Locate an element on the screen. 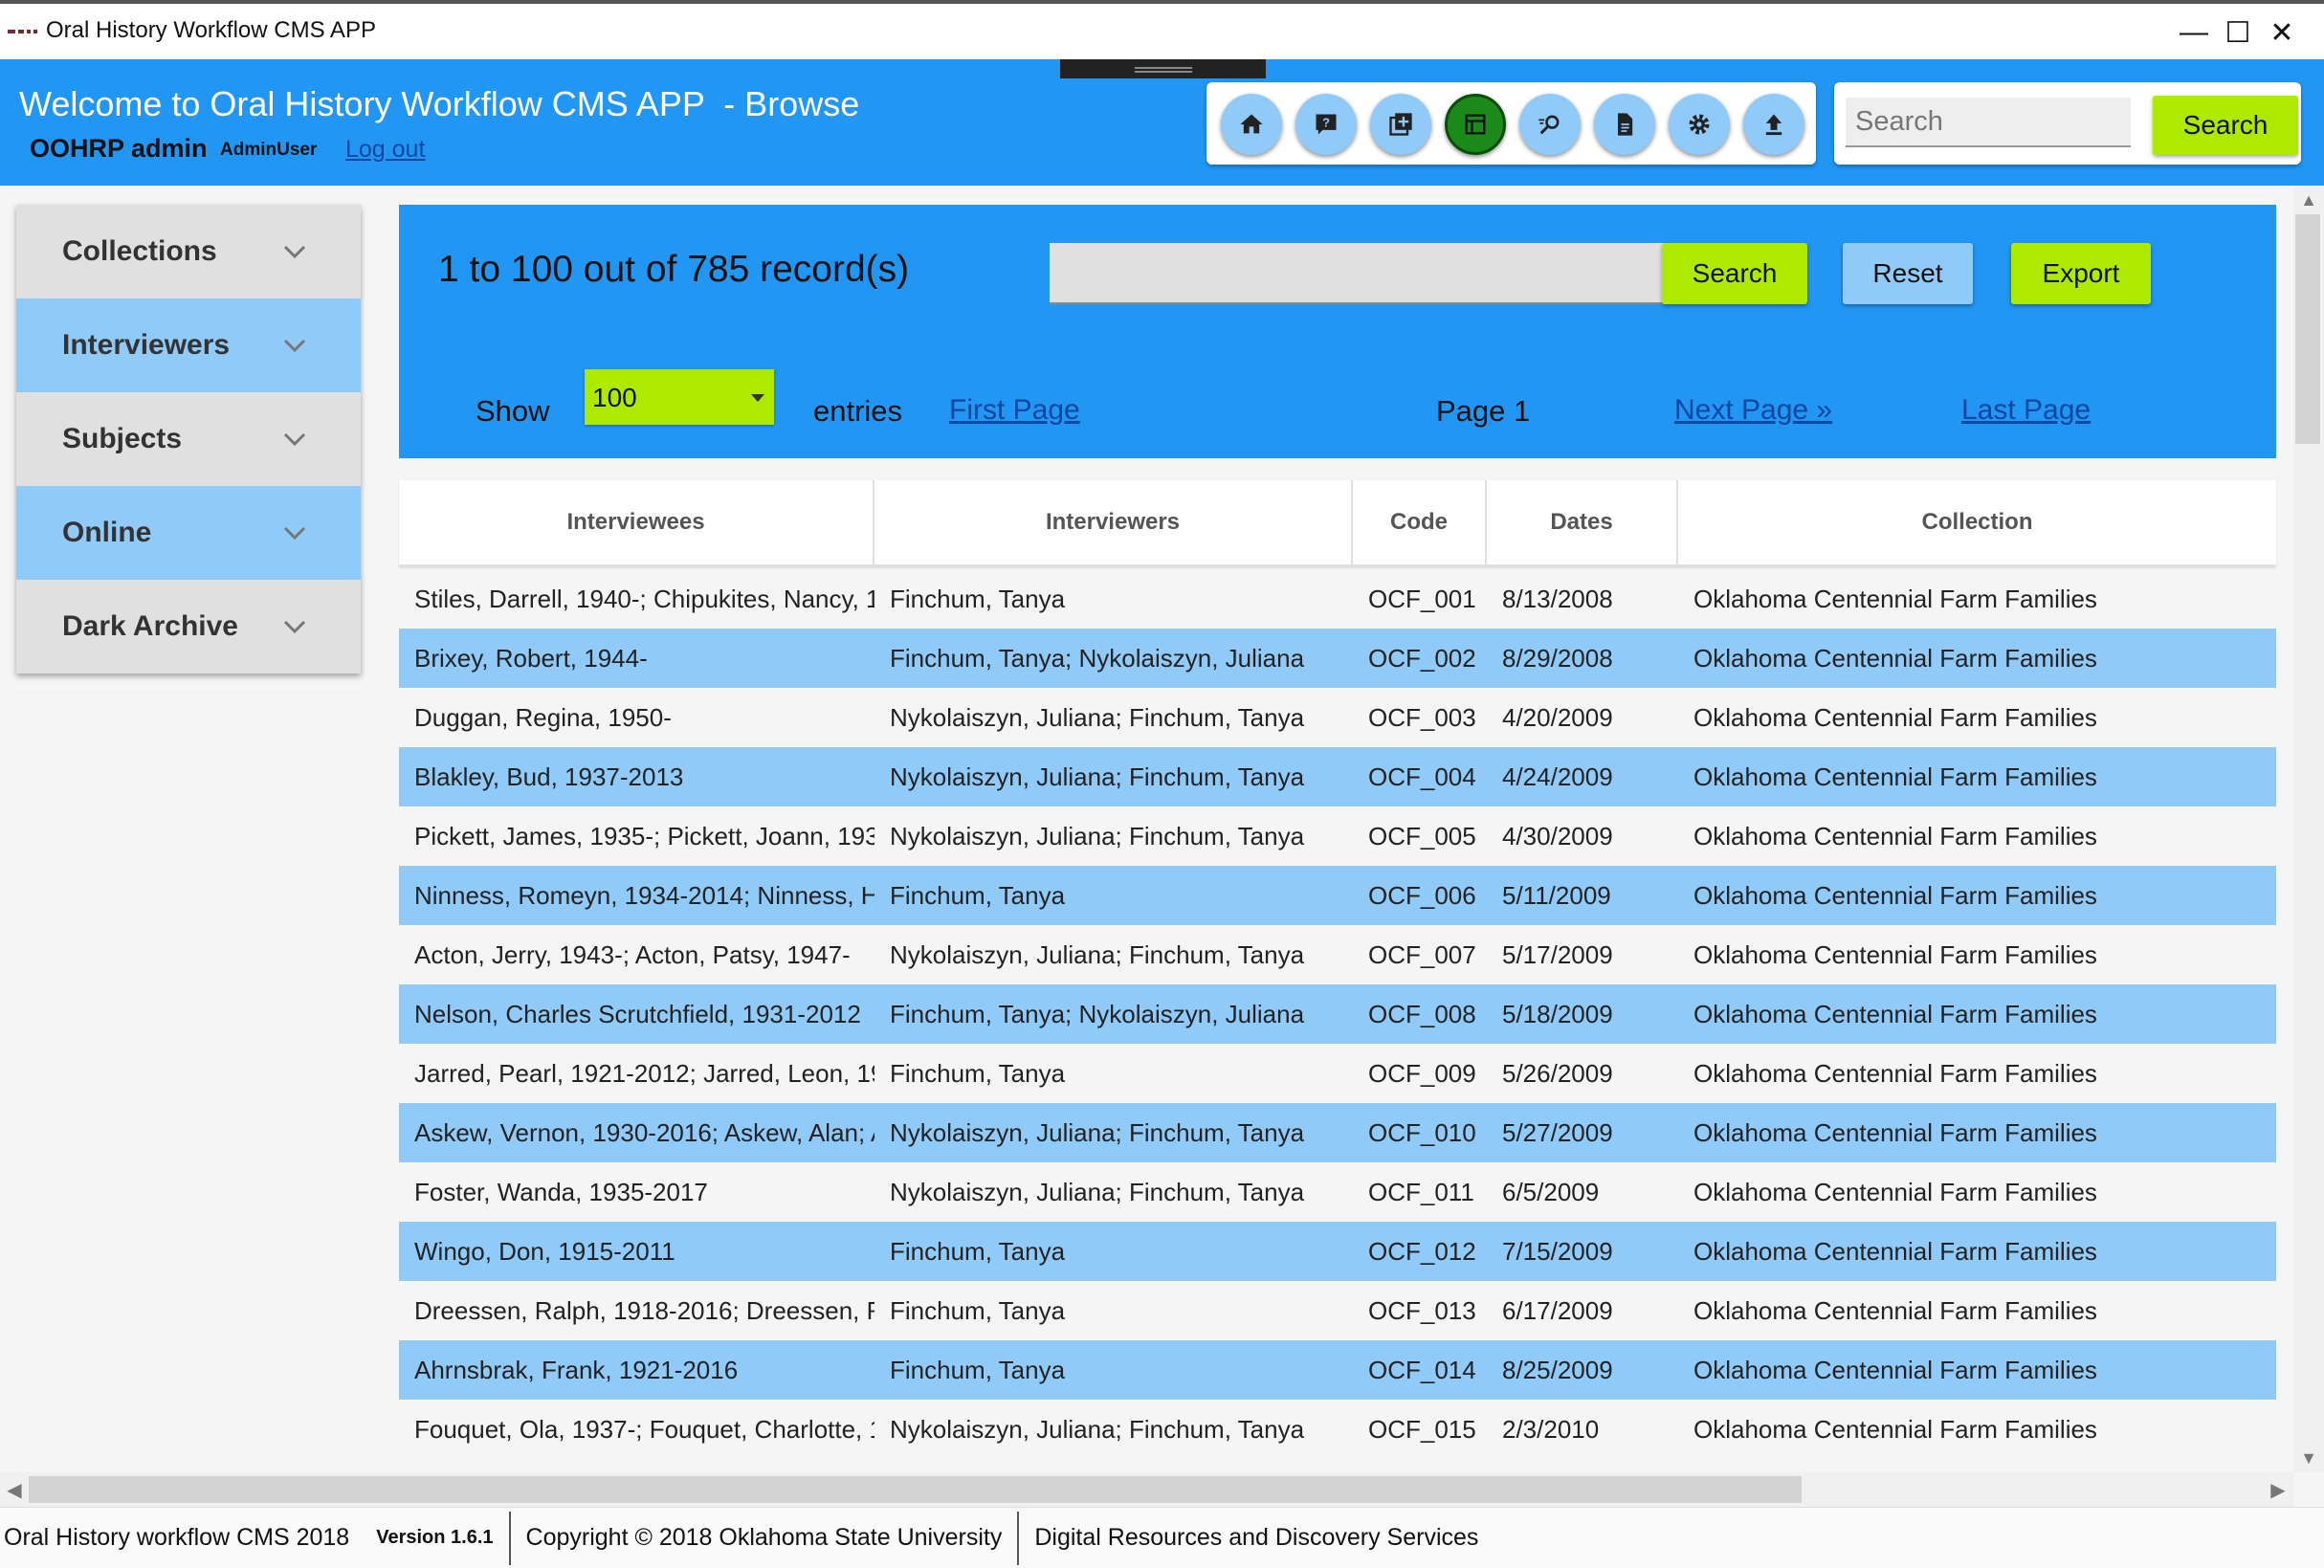 The height and width of the screenshot is (1568, 2324). column-header-dates: Dates is located at coordinates (1582, 522).